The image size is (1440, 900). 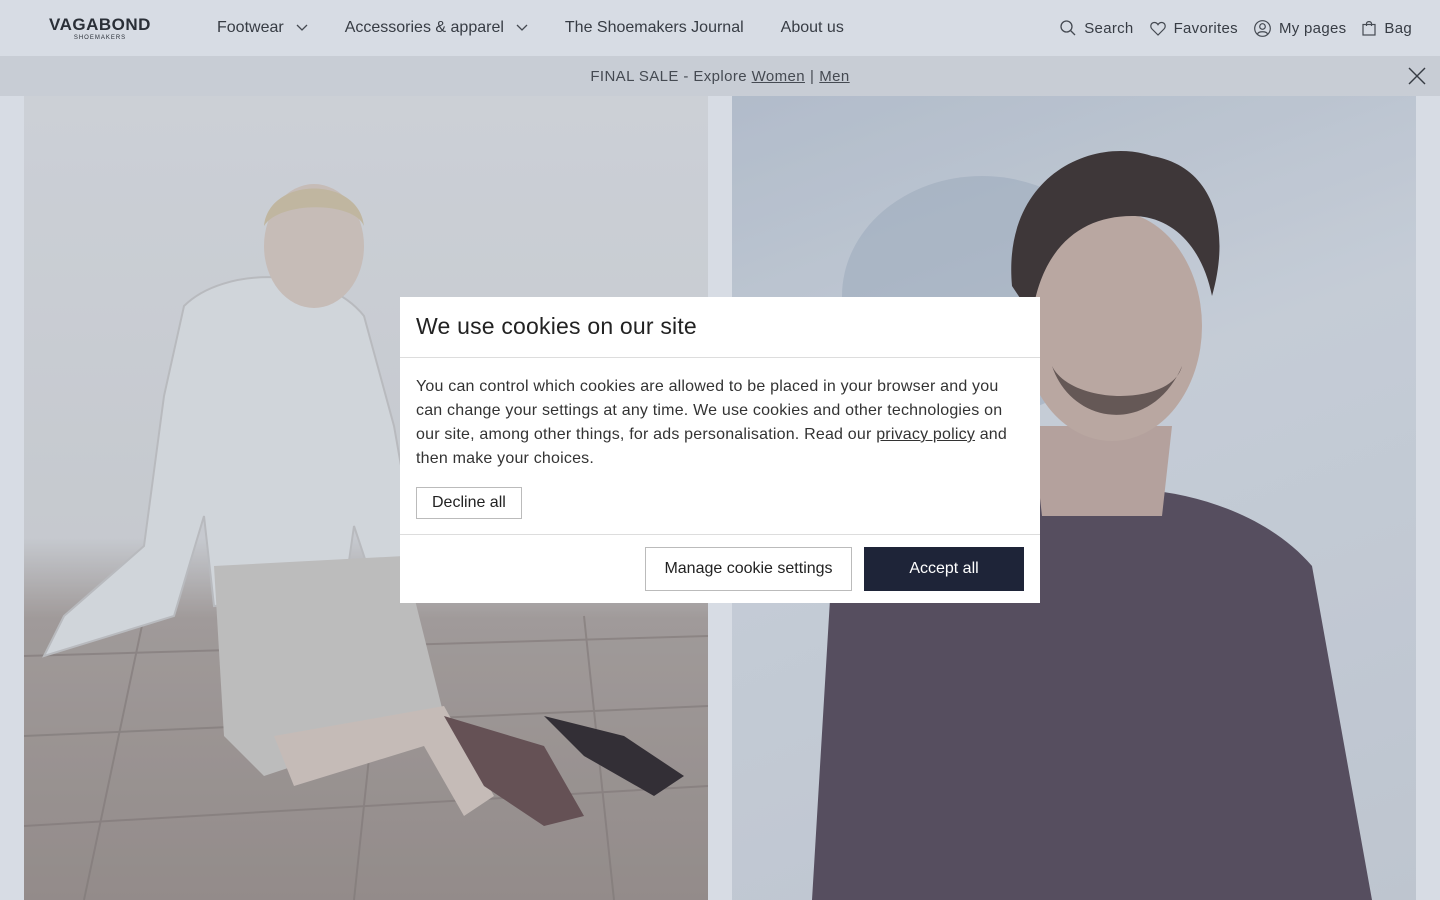 What do you see at coordinates (748, 569) in the screenshot?
I see `manage-cookie-settings-button: Manage cookie settings` at bounding box center [748, 569].